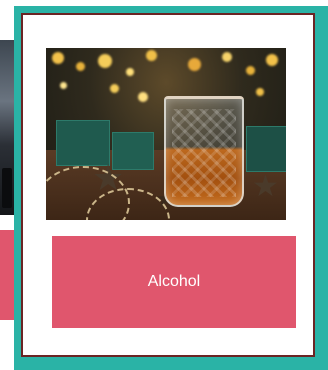  Describe the element at coordinates (265, 186) in the screenshot. I see `star-decoration-icon: ★` at that location.